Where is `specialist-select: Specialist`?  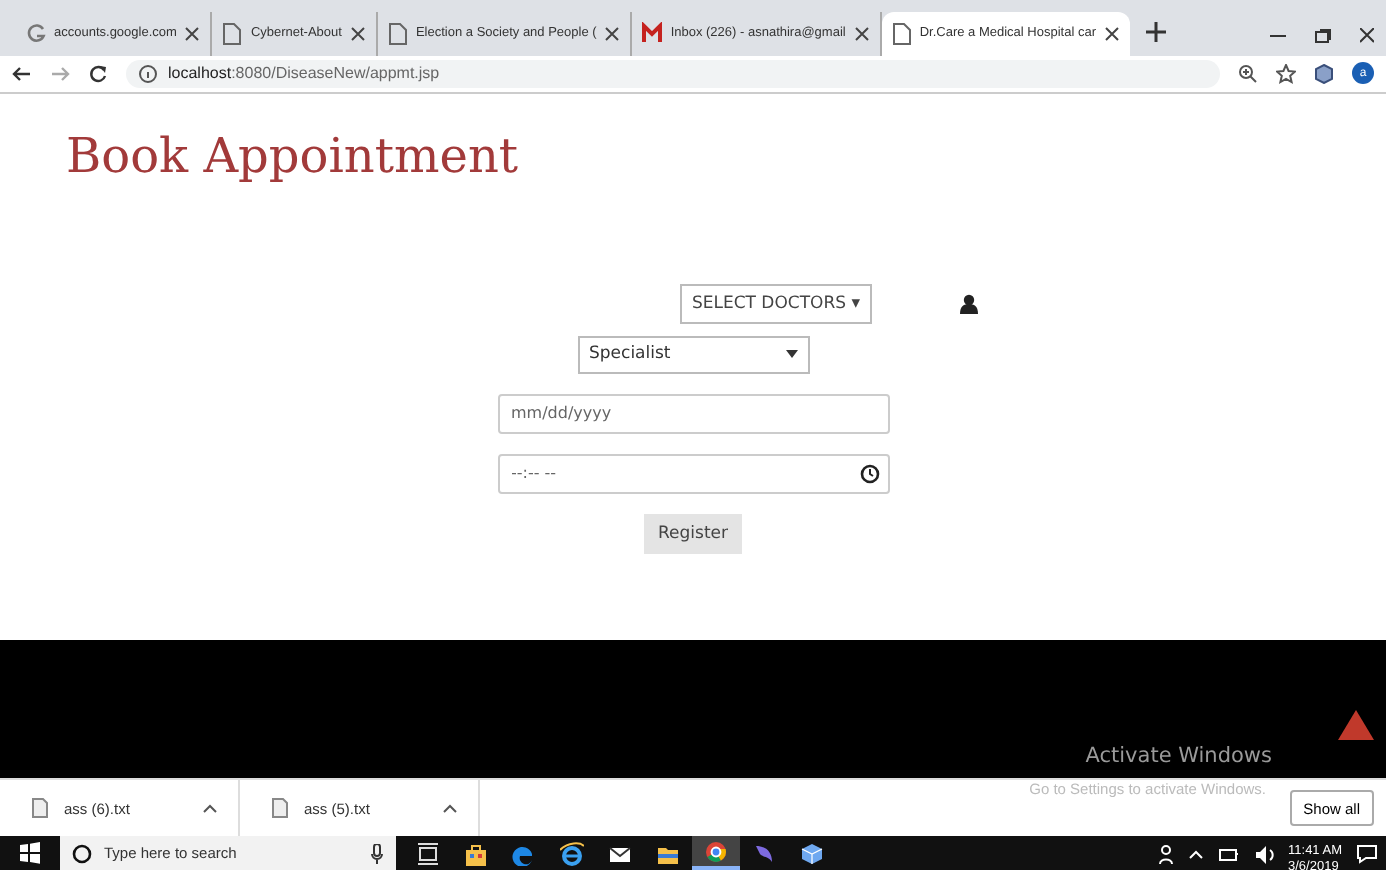 specialist-select: Specialist is located at coordinates (693, 354).